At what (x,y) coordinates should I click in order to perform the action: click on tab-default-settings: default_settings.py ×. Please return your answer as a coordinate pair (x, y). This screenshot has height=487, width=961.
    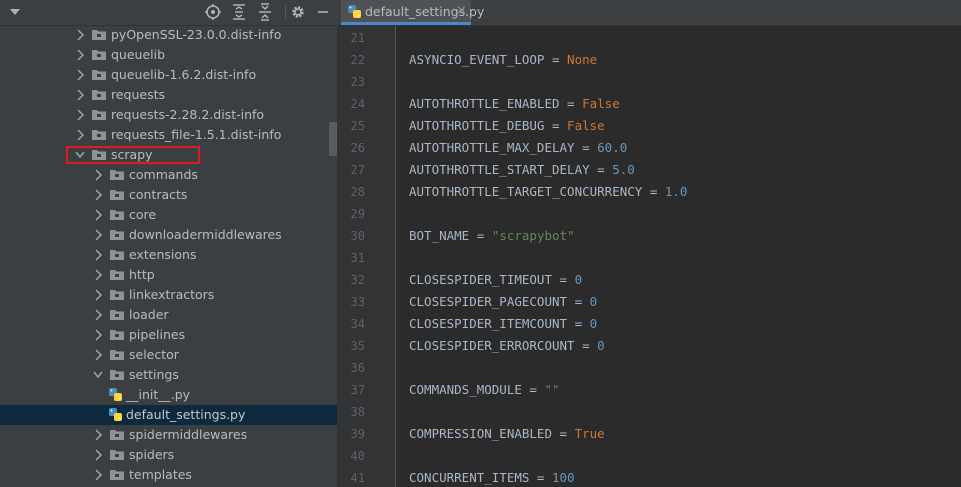
    Looking at the image, I should click on (412, 12).